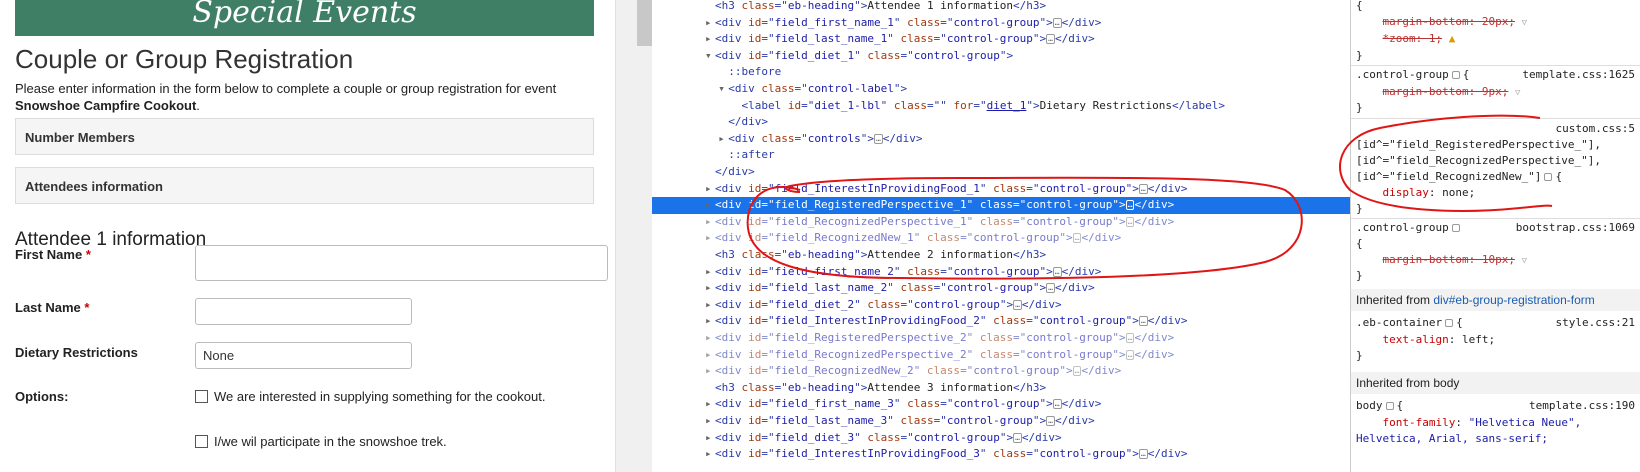  What do you see at coordinates (303, 355) in the screenshot?
I see `dietary-restrictions-input: None` at bounding box center [303, 355].